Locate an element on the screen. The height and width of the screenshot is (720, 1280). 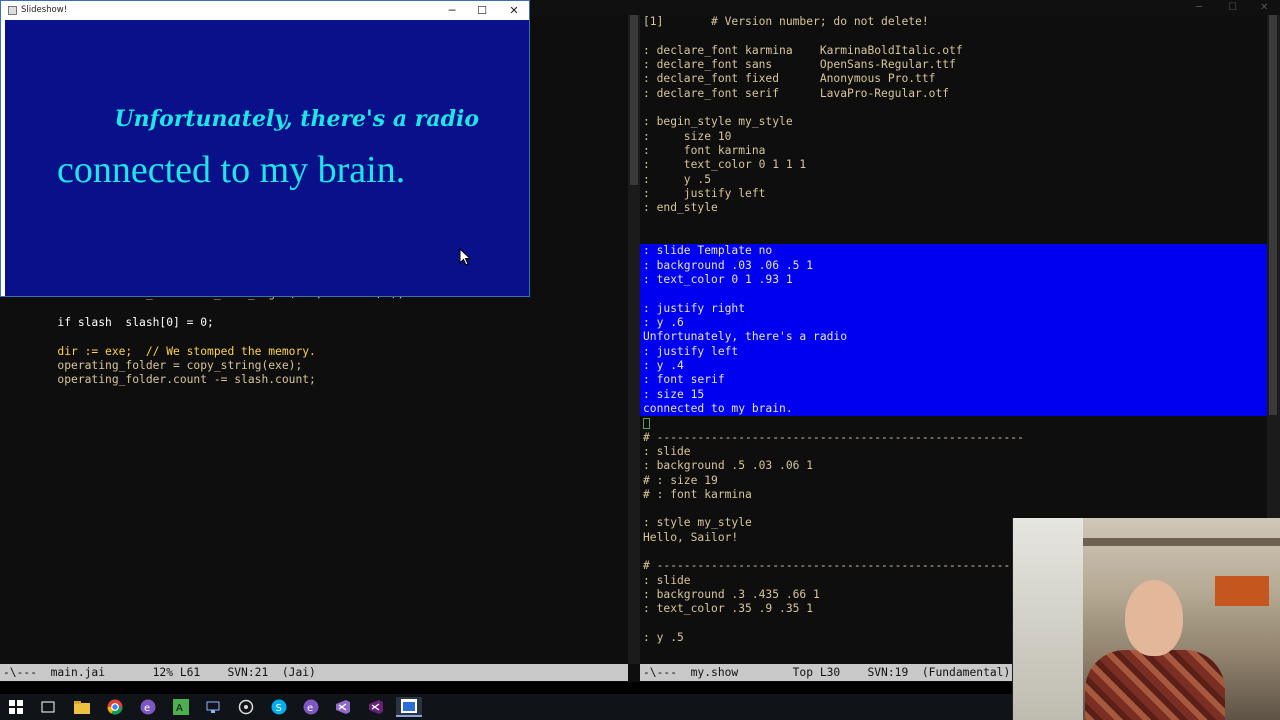
right-code-line: : slide Template no is located at coordinates (953, 251).